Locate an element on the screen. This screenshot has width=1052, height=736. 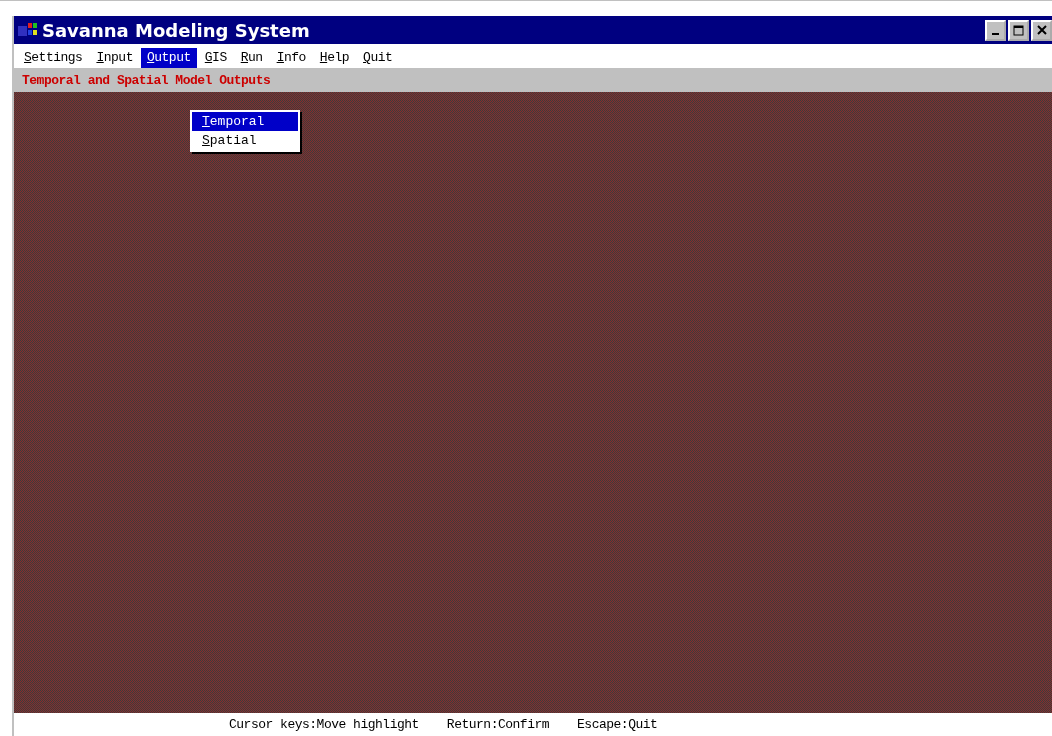
close-button is located at coordinates (1041, 30).